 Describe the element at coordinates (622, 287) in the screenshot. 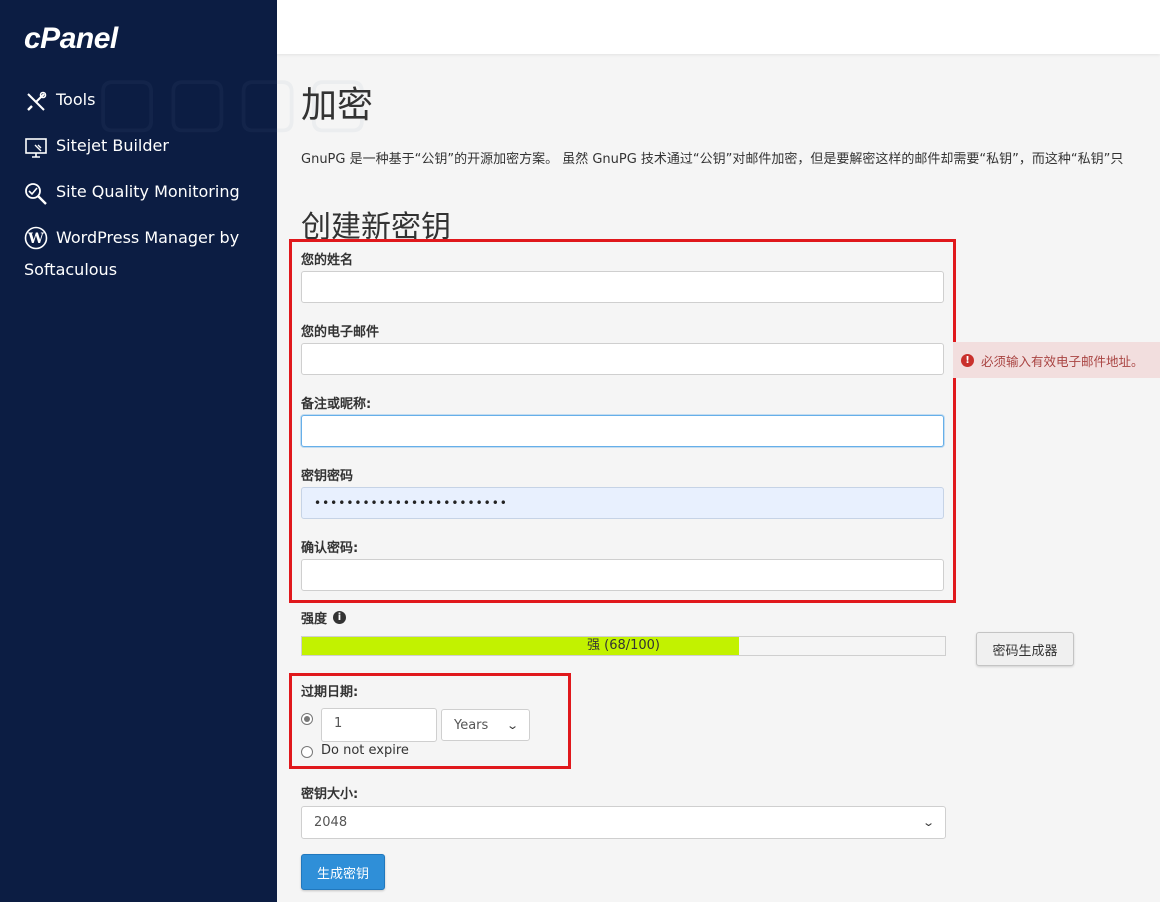

I see `name-input` at that location.